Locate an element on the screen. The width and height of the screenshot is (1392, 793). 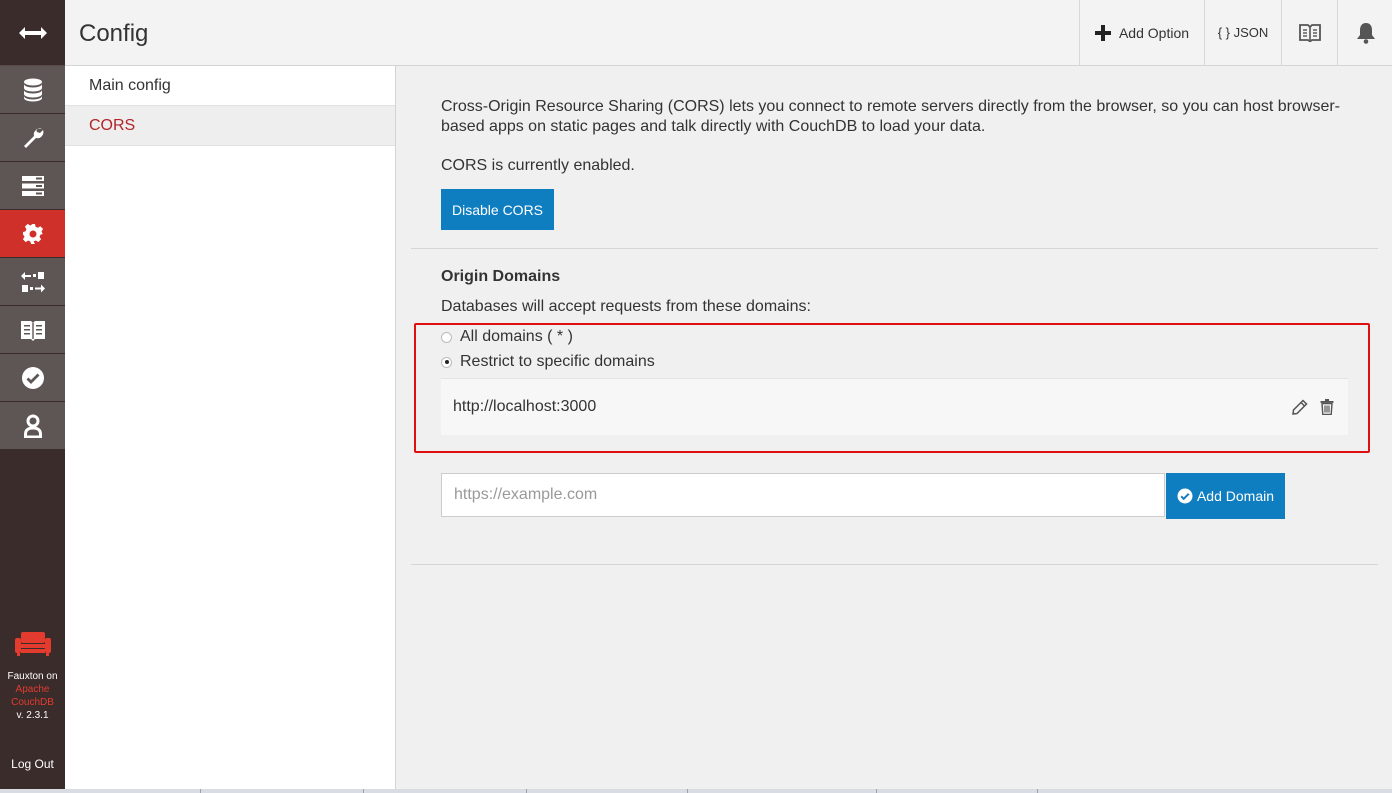
disable-cors-button: Disable CORS is located at coordinates (497, 209).